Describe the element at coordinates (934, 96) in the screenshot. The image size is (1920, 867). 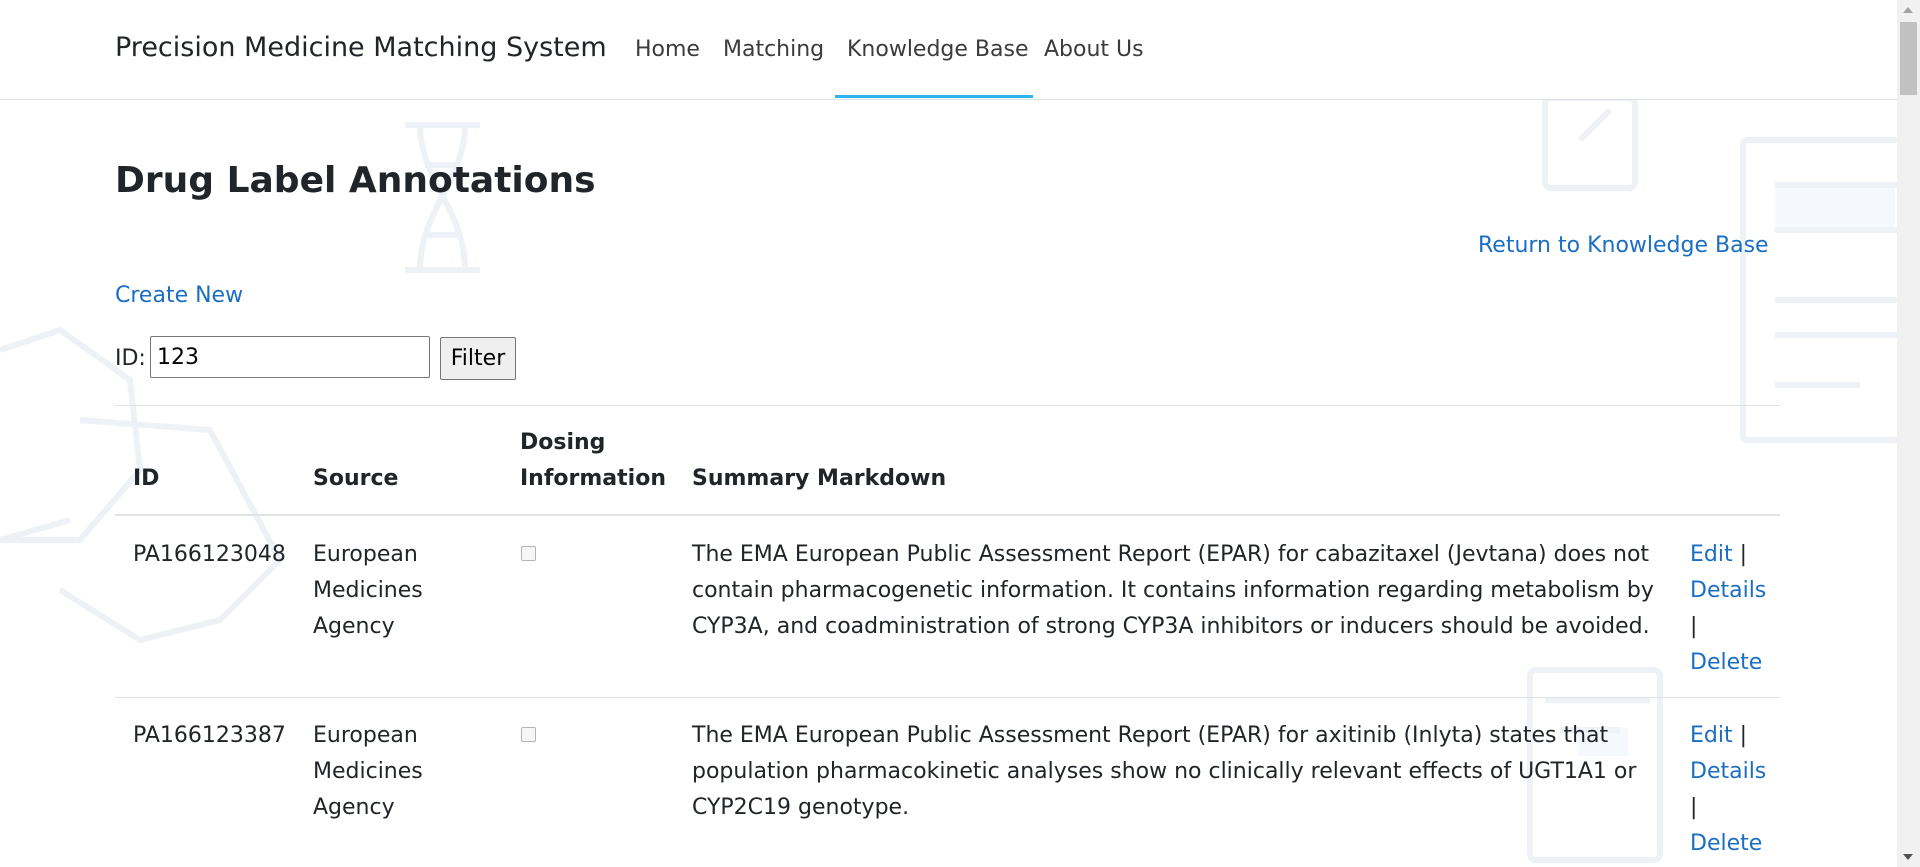
I see `active-tab-indicator` at that location.